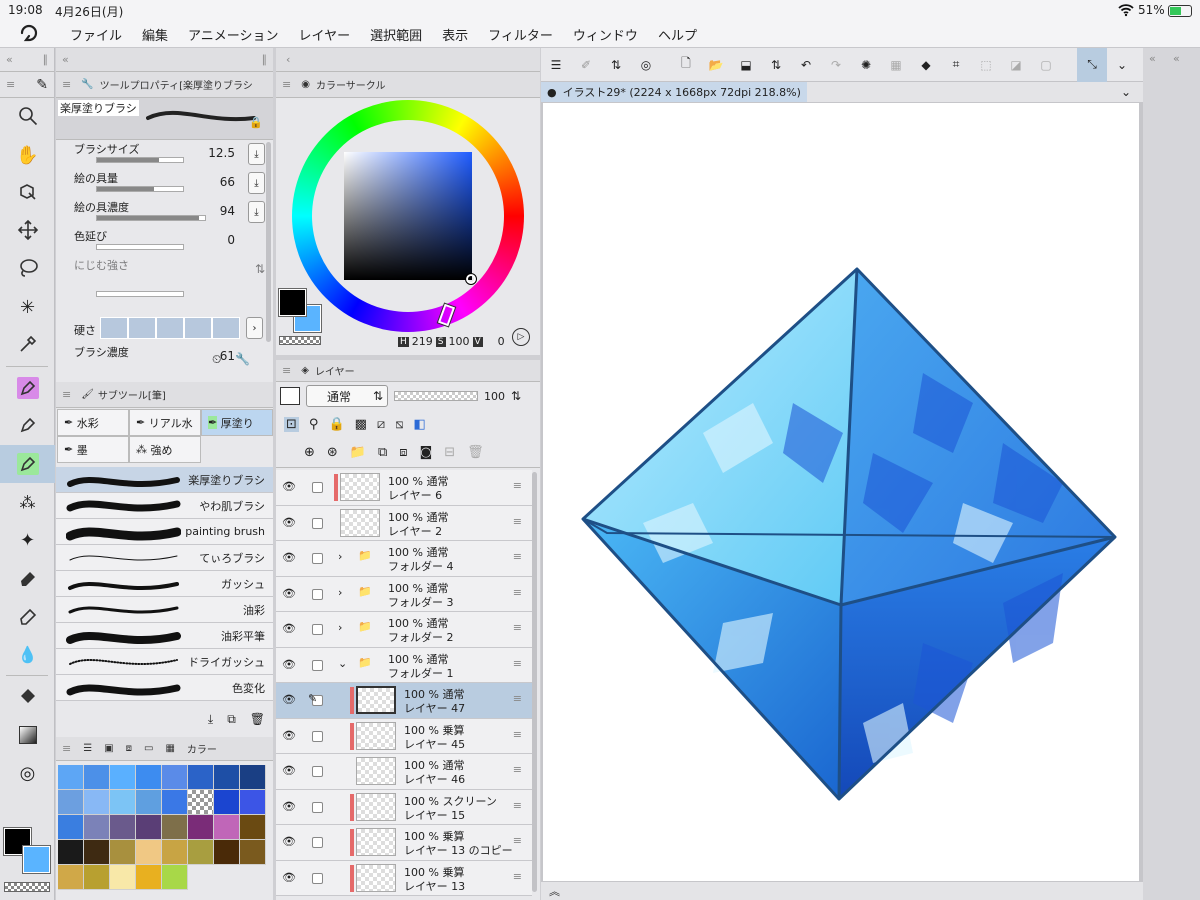 This screenshot has height=900, width=1200. I want to click on brush-item: 楽厚塗りブラシ, so click(164, 480).